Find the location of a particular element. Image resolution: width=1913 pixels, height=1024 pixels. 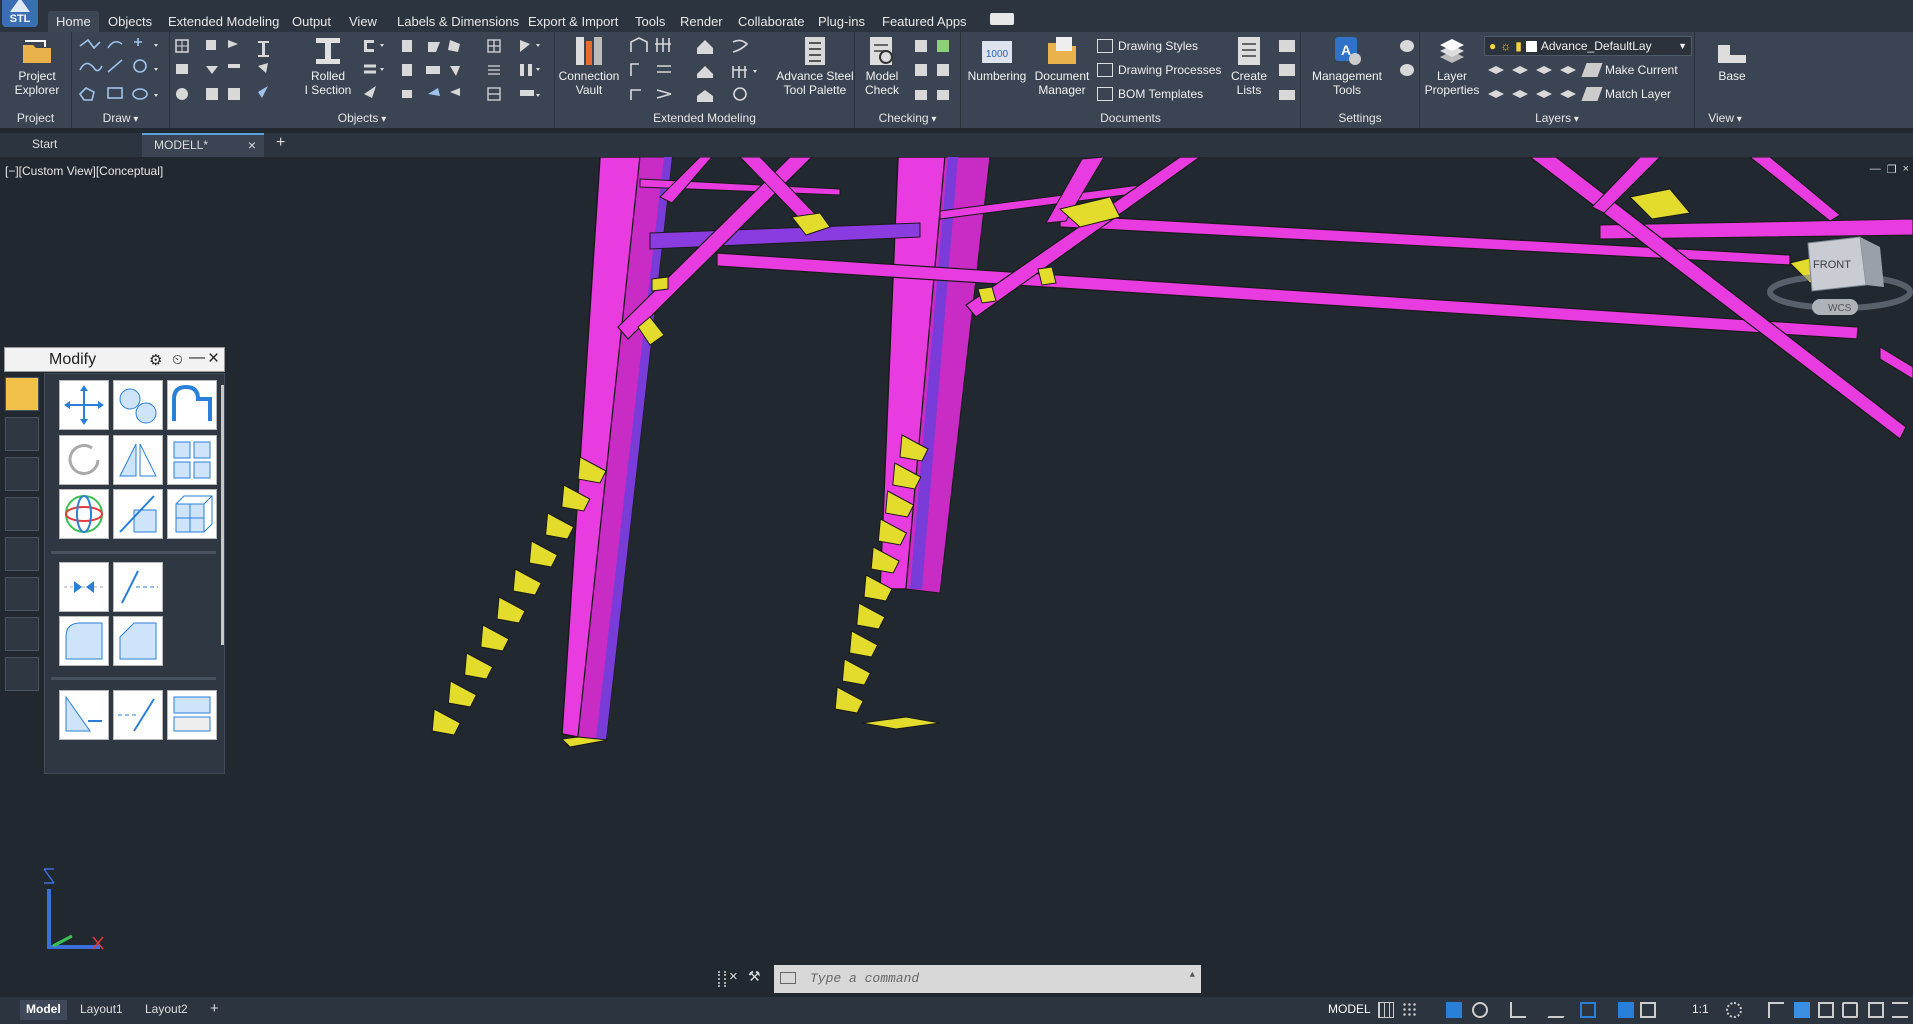

snap-icon is located at coordinates (1410, 1010).